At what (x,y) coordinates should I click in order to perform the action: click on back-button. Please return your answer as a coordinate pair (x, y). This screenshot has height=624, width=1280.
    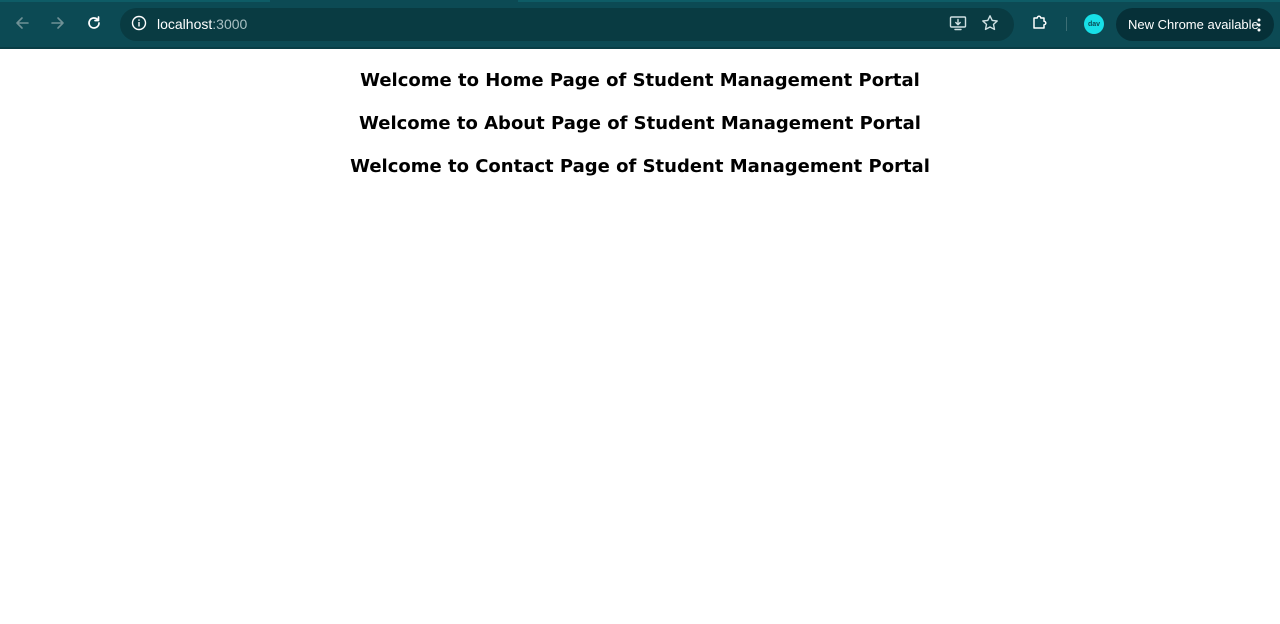
    Looking at the image, I should click on (22, 23).